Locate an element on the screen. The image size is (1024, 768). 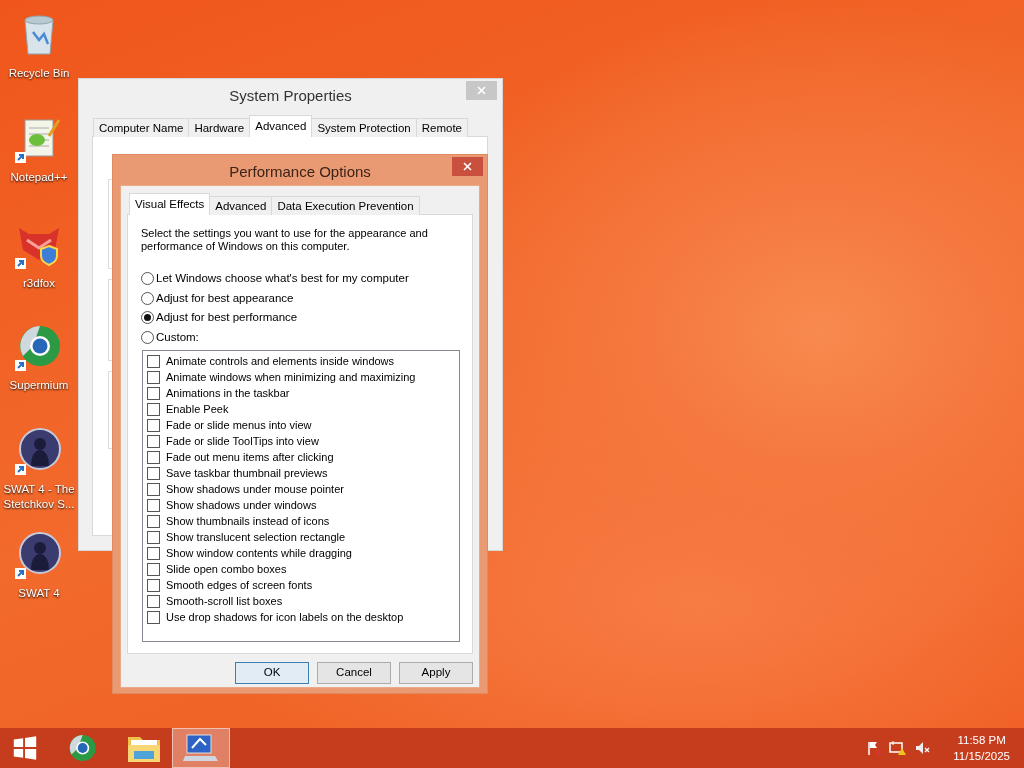
close-button is located at coordinates (467, 166).